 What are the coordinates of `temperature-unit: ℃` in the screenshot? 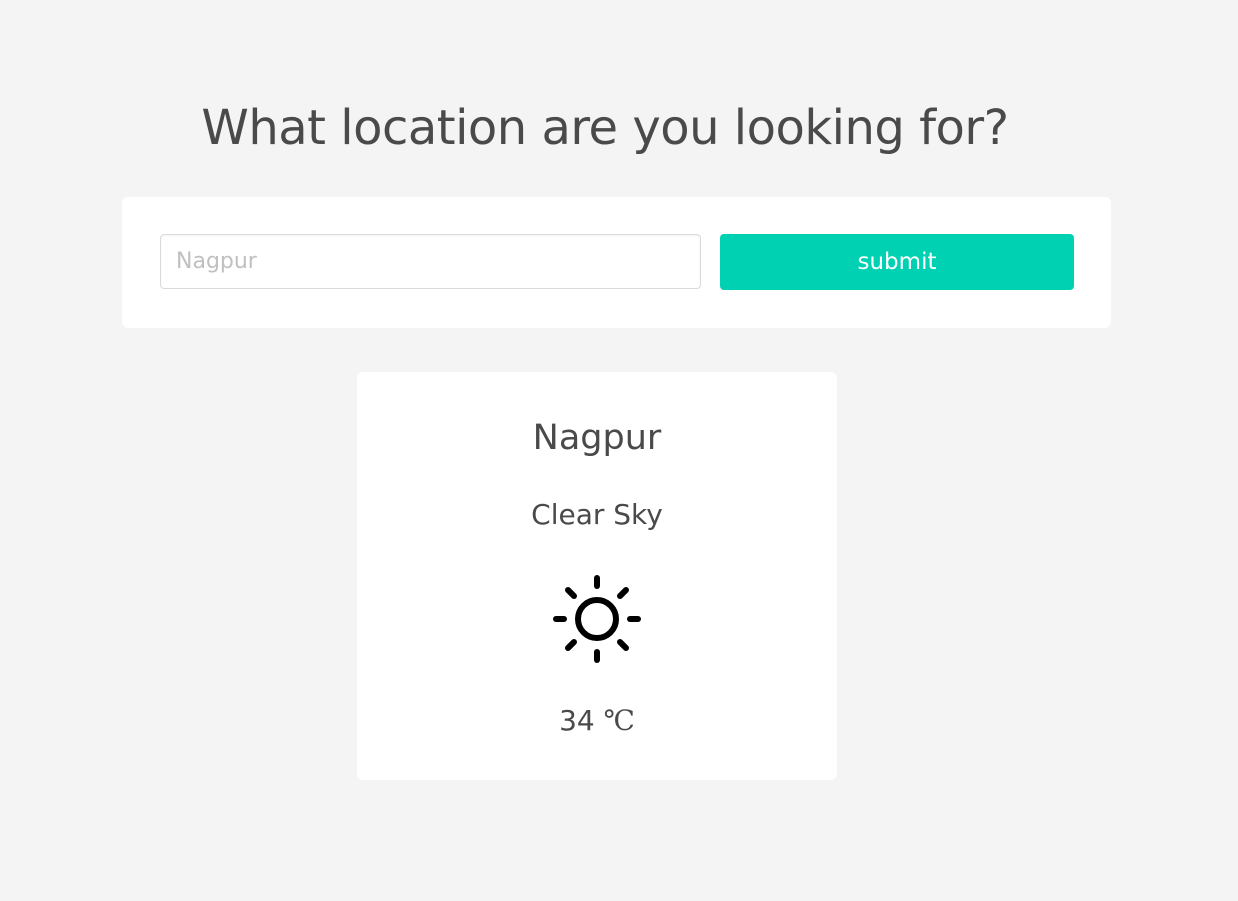 It's located at (619, 720).